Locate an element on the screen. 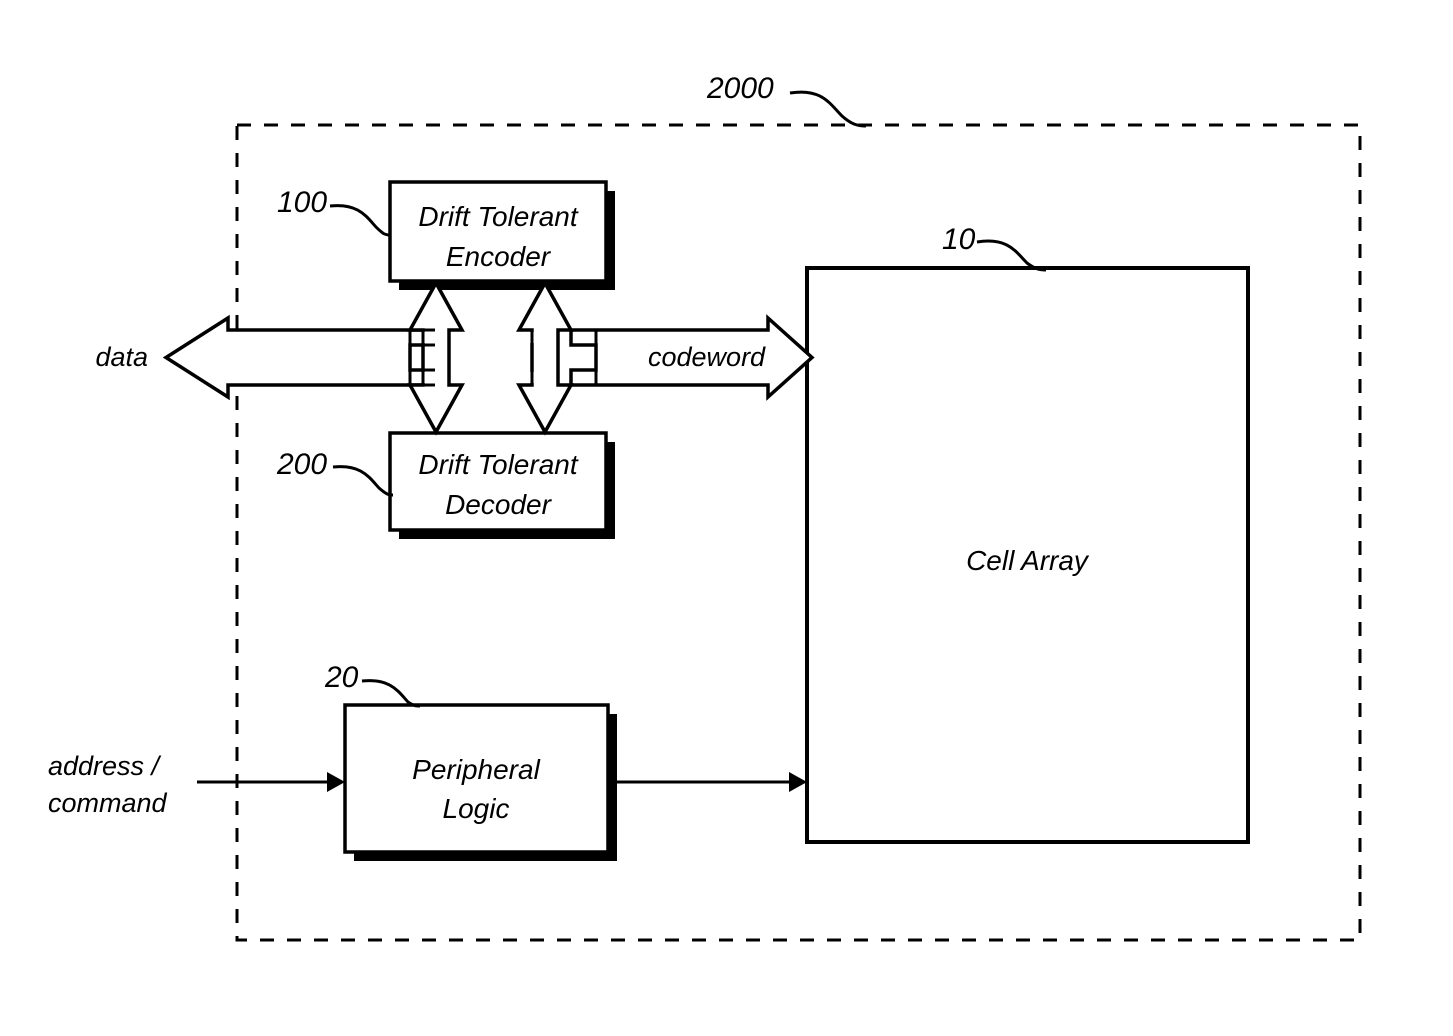 Image resolution: width=1453 pixels, height=1036 pixels. junction-patch-right-upper is located at coordinates (538, 337).